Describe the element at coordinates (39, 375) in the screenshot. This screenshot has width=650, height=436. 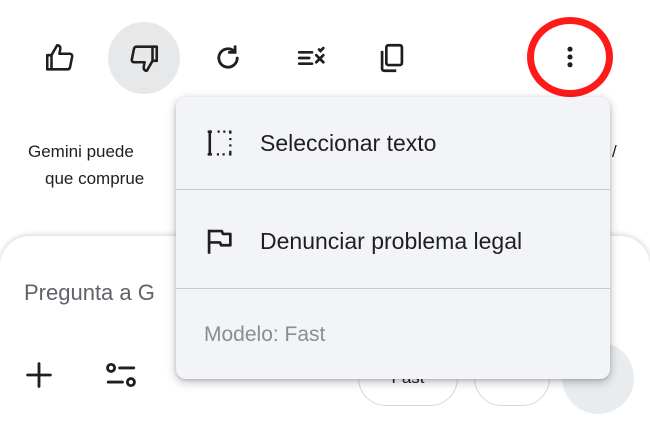
I see `add-icon` at that location.